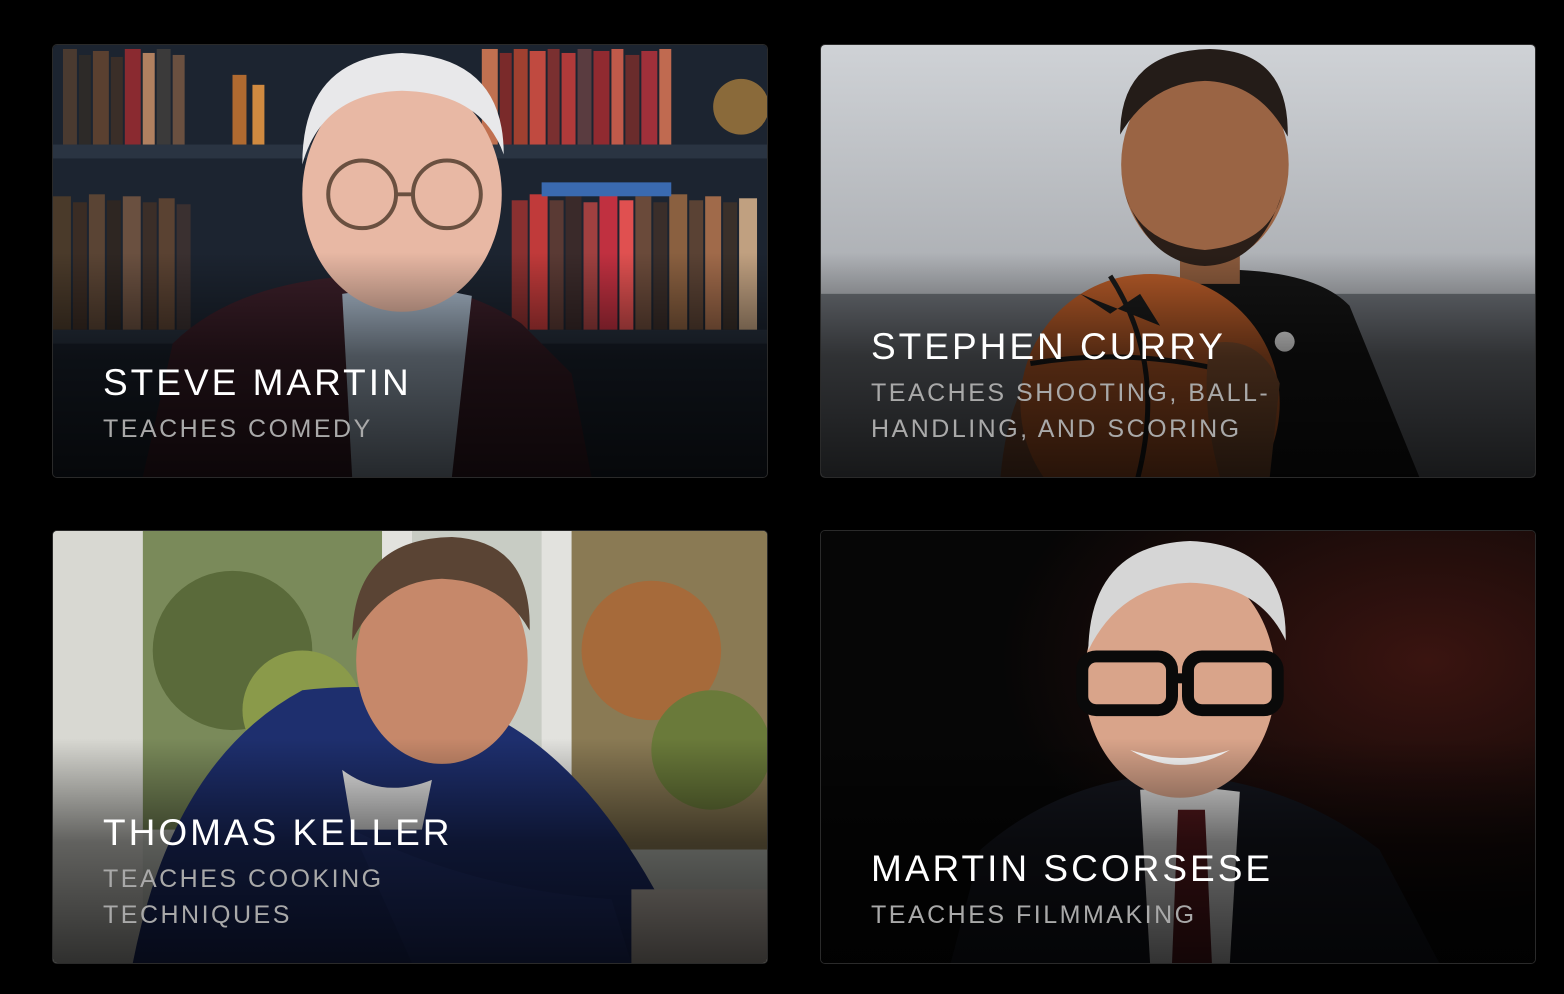 This screenshot has width=1564, height=994. Describe the element at coordinates (1072, 868) in the screenshot. I see `instructor-name: MARTIN SCORSESE` at that location.